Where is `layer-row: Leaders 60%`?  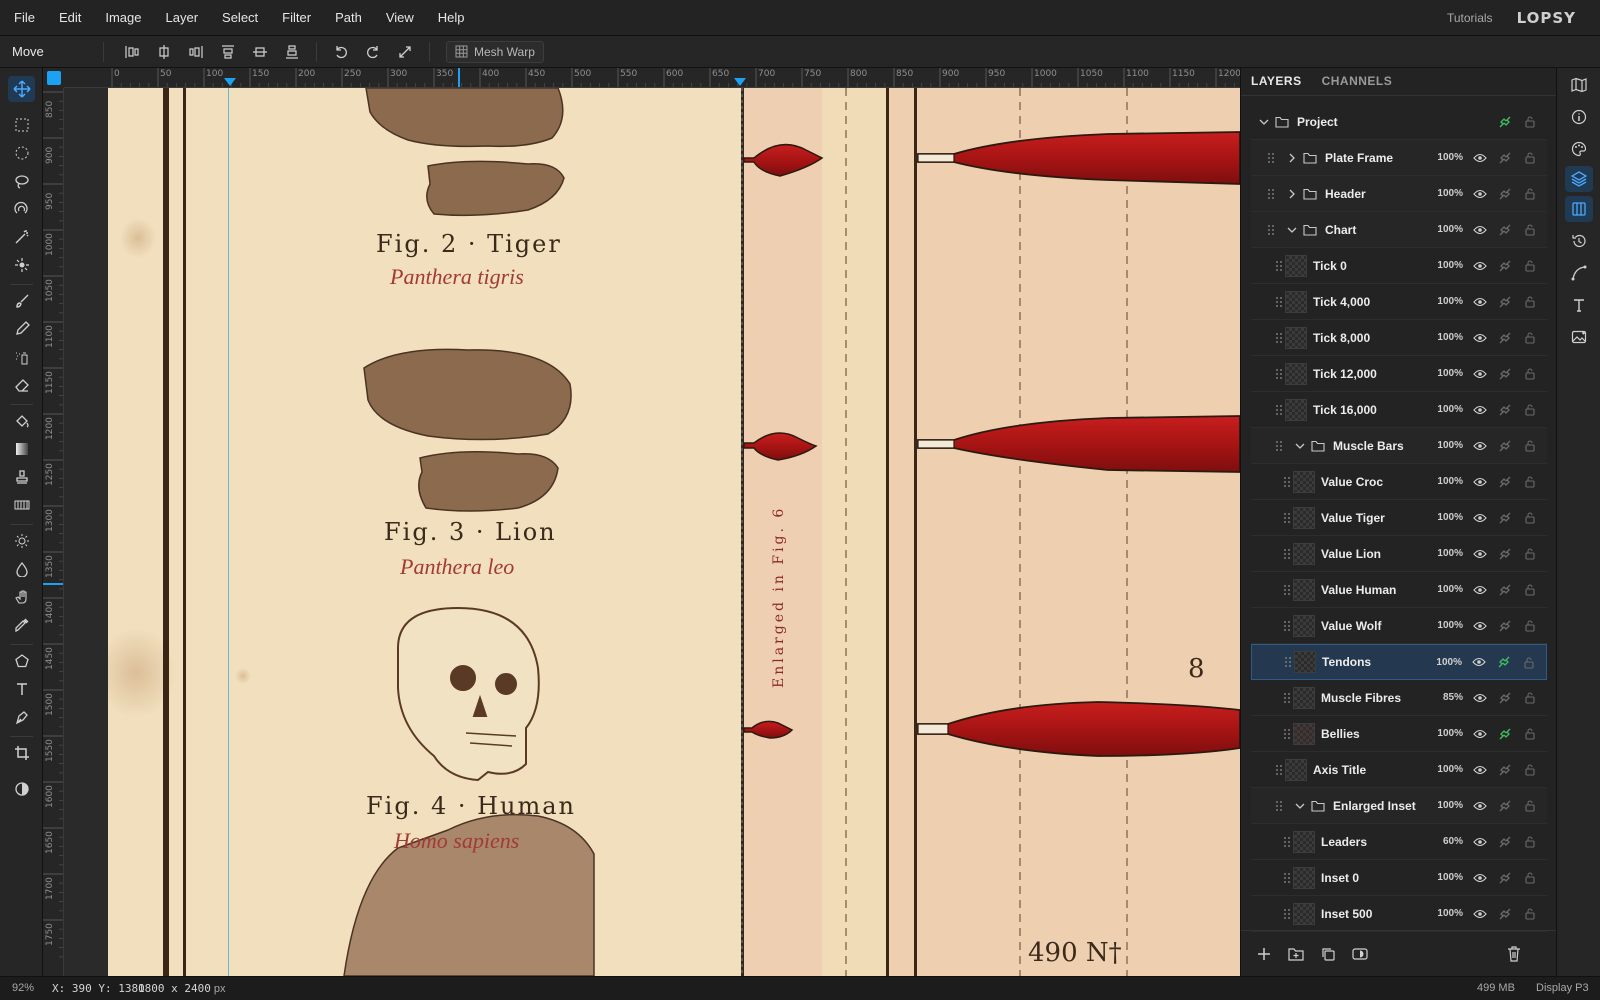
layer-row: Leaders 60% is located at coordinates (1399, 842).